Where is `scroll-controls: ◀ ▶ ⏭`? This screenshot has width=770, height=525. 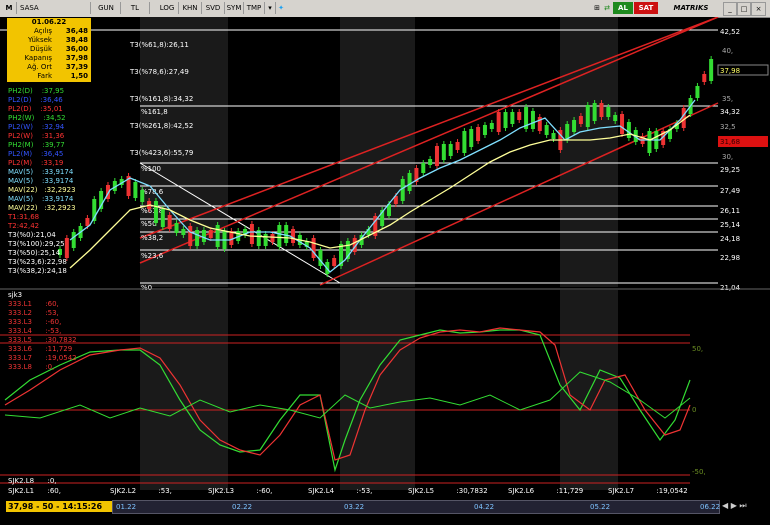 scroll-controls: ◀ ▶ ⏭ is located at coordinates (744, 507).